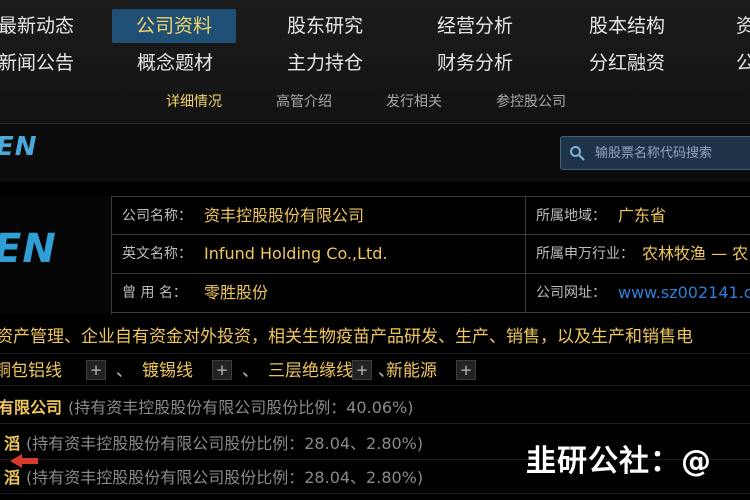 The image size is (750, 500). What do you see at coordinates (585, 254) in the screenshot?
I see `industry-label: 所属申万行业：` at bounding box center [585, 254].